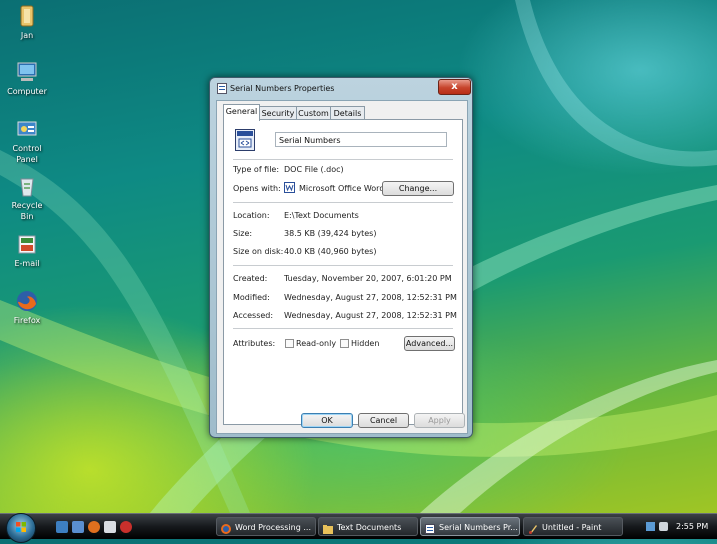  I want to click on size-value: 38.5 KB (39,424 bytes), so click(330, 233).